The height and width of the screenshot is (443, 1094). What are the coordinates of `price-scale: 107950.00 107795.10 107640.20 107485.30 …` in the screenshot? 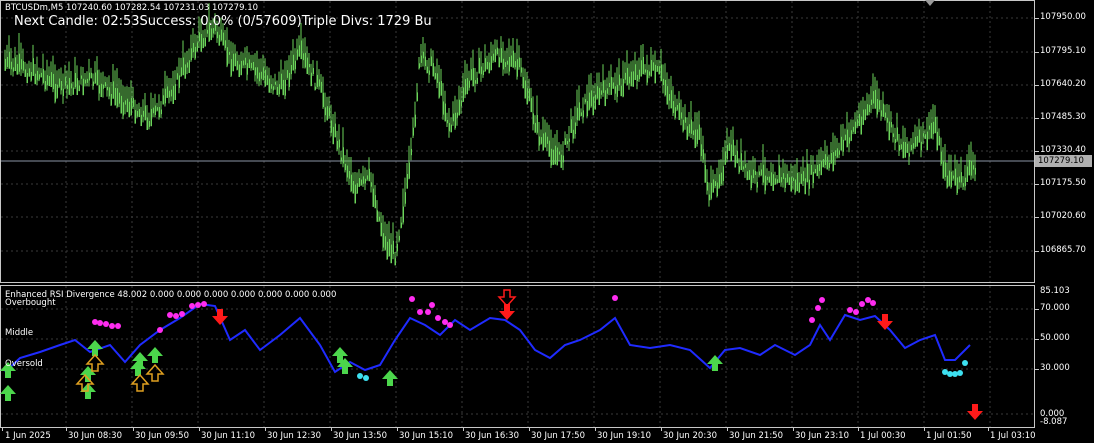 It's located at (1064, 141).